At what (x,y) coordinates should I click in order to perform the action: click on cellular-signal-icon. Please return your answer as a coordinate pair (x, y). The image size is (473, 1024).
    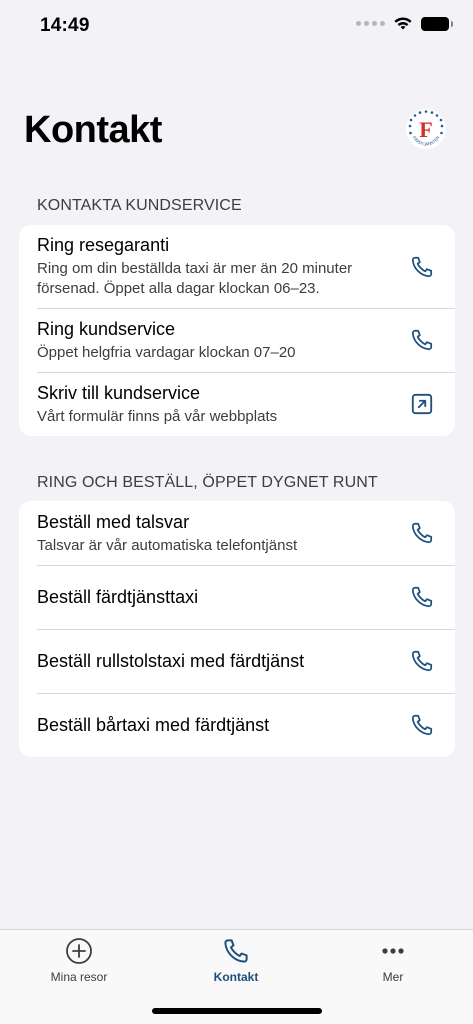
    Looking at the image, I should click on (370, 23).